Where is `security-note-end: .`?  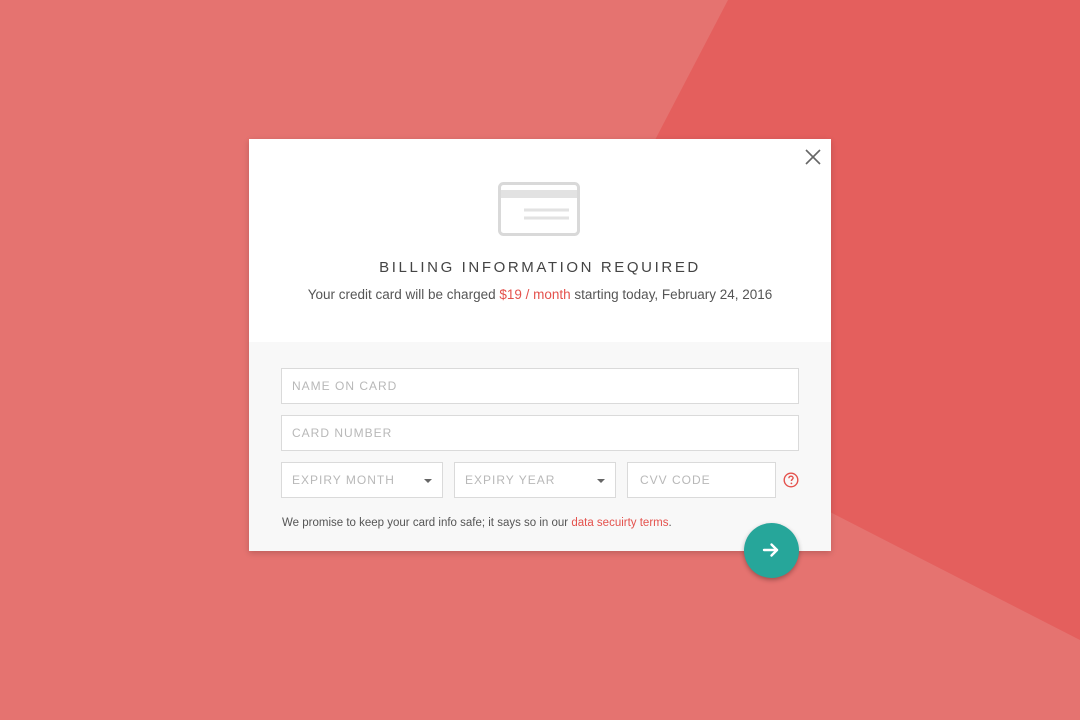
security-note-end: . is located at coordinates (670, 523).